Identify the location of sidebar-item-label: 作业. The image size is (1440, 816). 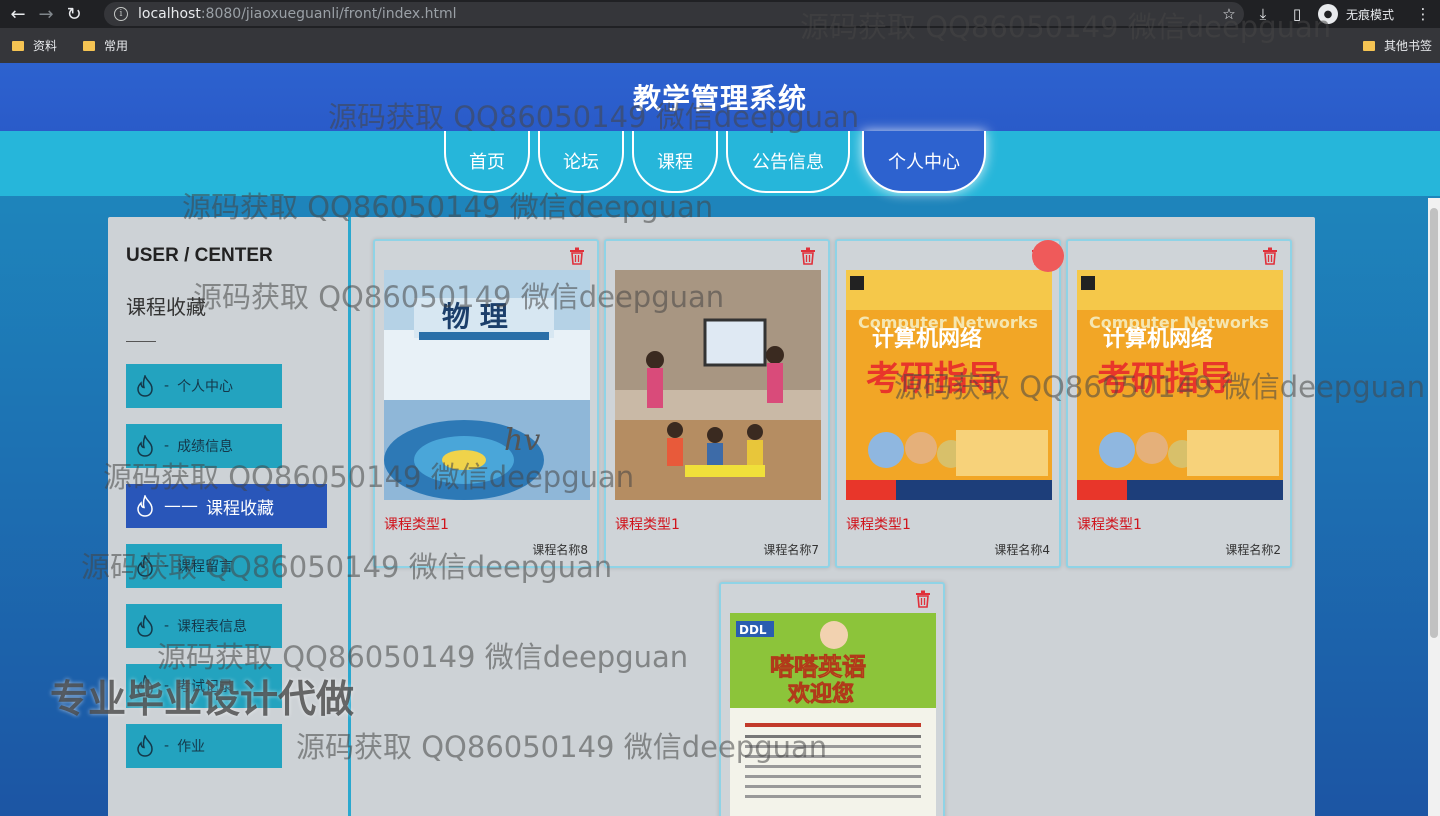
(191, 747).